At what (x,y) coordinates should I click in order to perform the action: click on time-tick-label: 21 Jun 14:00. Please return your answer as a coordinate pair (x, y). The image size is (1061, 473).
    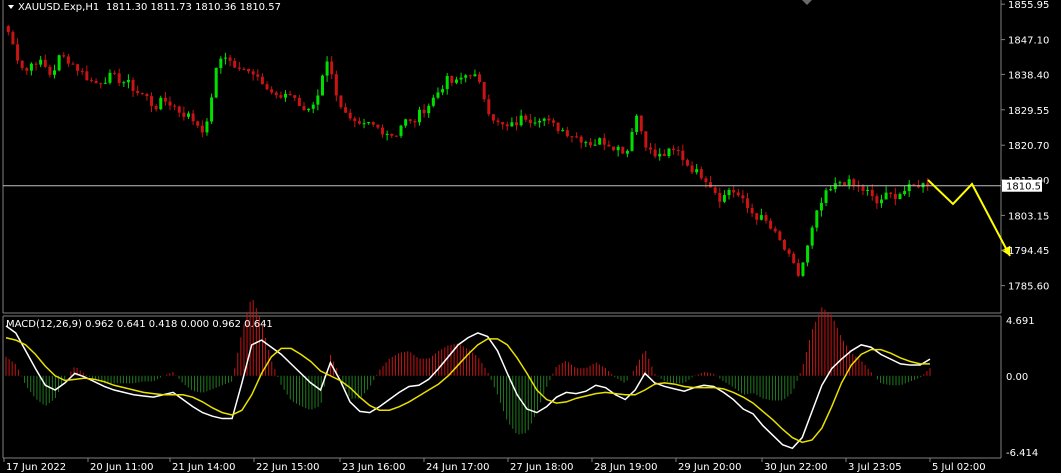
    Looking at the image, I should click on (204, 467).